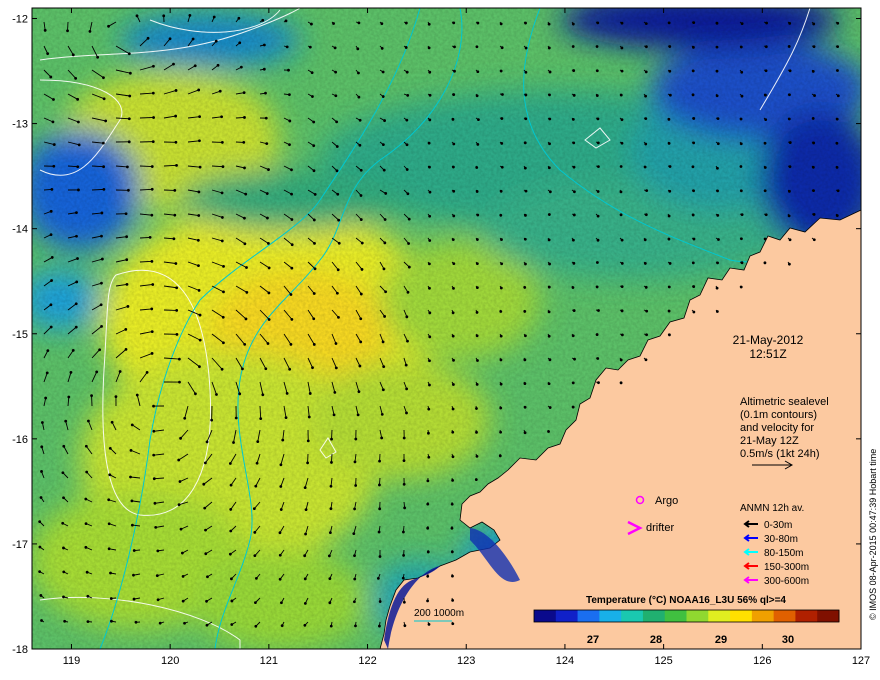 The width and height of the screenshot is (880, 680). What do you see at coordinates (20, 125) in the screenshot?
I see `lat-tick-label: -13` at bounding box center [20, 125].